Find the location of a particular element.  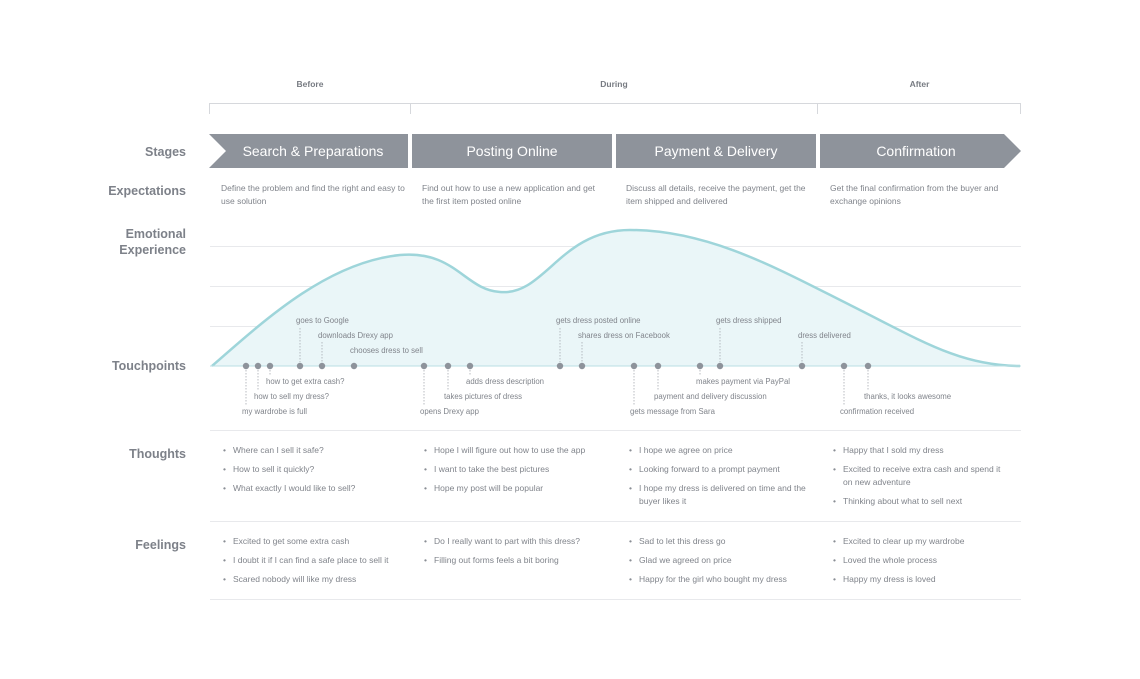

thought-item: What exactly I would like to sell? is located at coordinates (316, 488).